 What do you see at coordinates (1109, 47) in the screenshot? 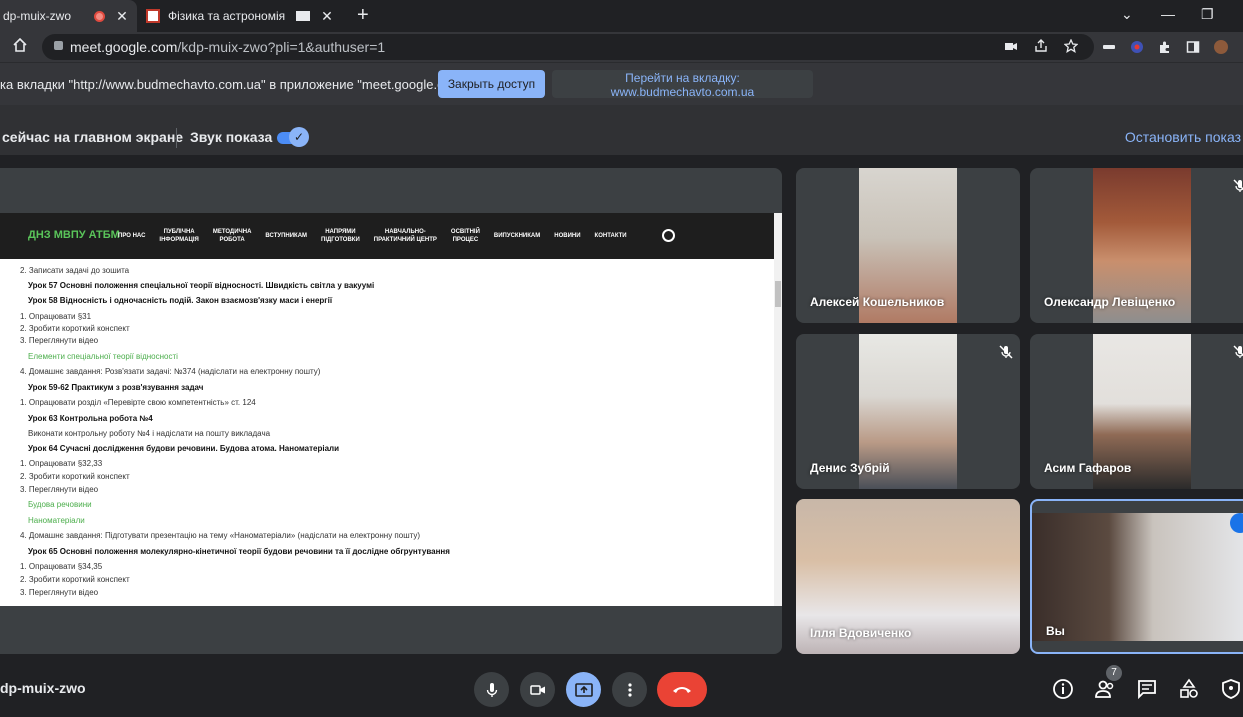
I see `extension-menu-icon` at bounding box center [1109, 47].